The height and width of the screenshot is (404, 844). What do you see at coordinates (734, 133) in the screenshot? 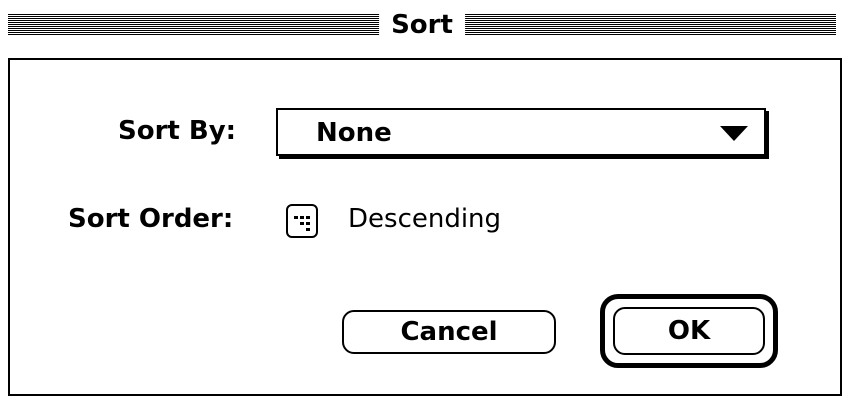
I see `triangle-down-icon` at bounding box center [734, 133].